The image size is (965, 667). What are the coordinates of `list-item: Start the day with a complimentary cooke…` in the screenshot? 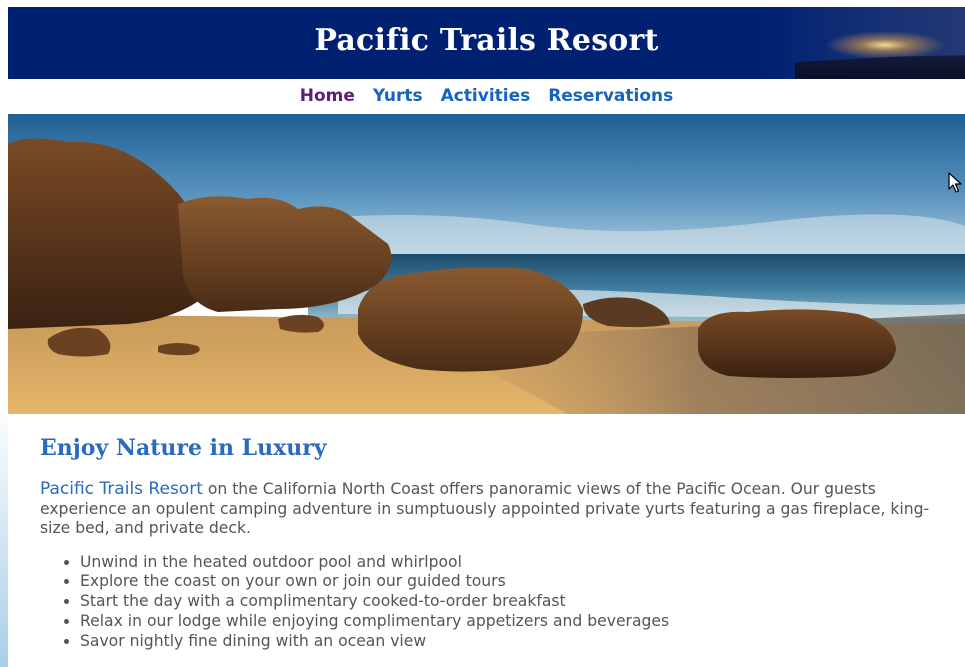 It's located at (506, 602).